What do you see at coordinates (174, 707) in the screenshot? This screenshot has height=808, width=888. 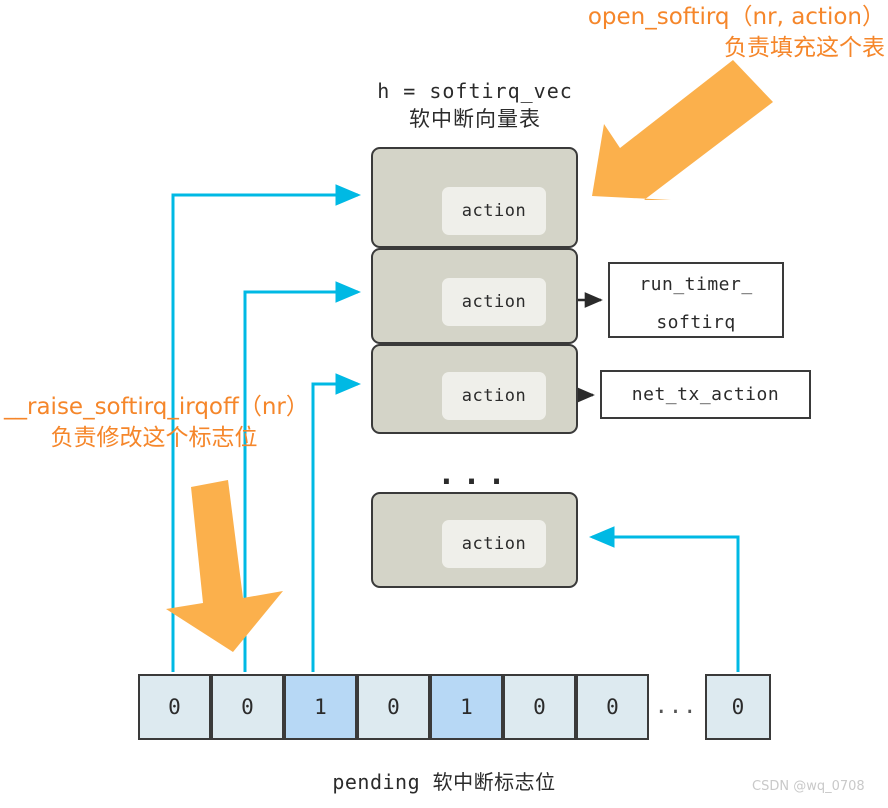 I see `pending-bit-0: 0` at bounding box center [174, 707].